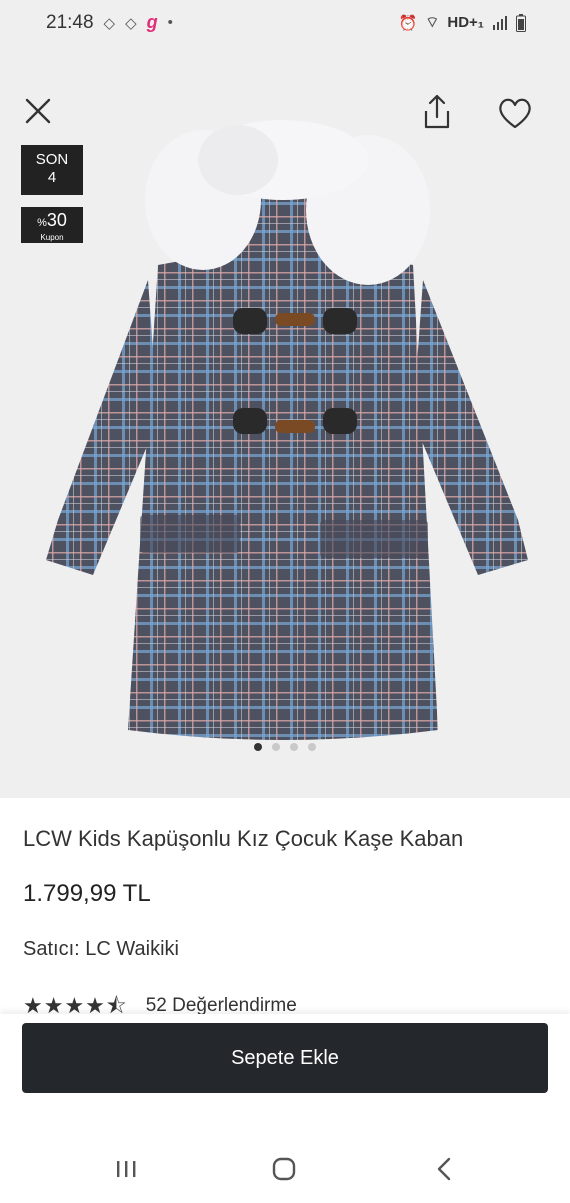 This screenshot has width=570, height=1203. I want to click on signal-icon, so click(500, 23).